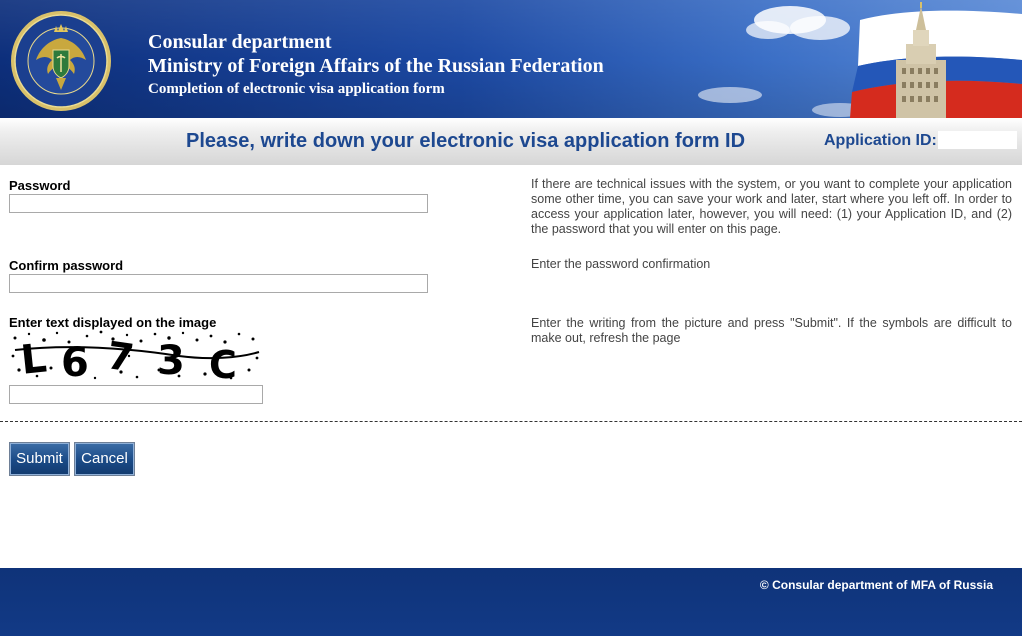  What do you see at coordinates (136, 394) in the screenshot?
I see `captcha-input` at bounding box center [136, 394].